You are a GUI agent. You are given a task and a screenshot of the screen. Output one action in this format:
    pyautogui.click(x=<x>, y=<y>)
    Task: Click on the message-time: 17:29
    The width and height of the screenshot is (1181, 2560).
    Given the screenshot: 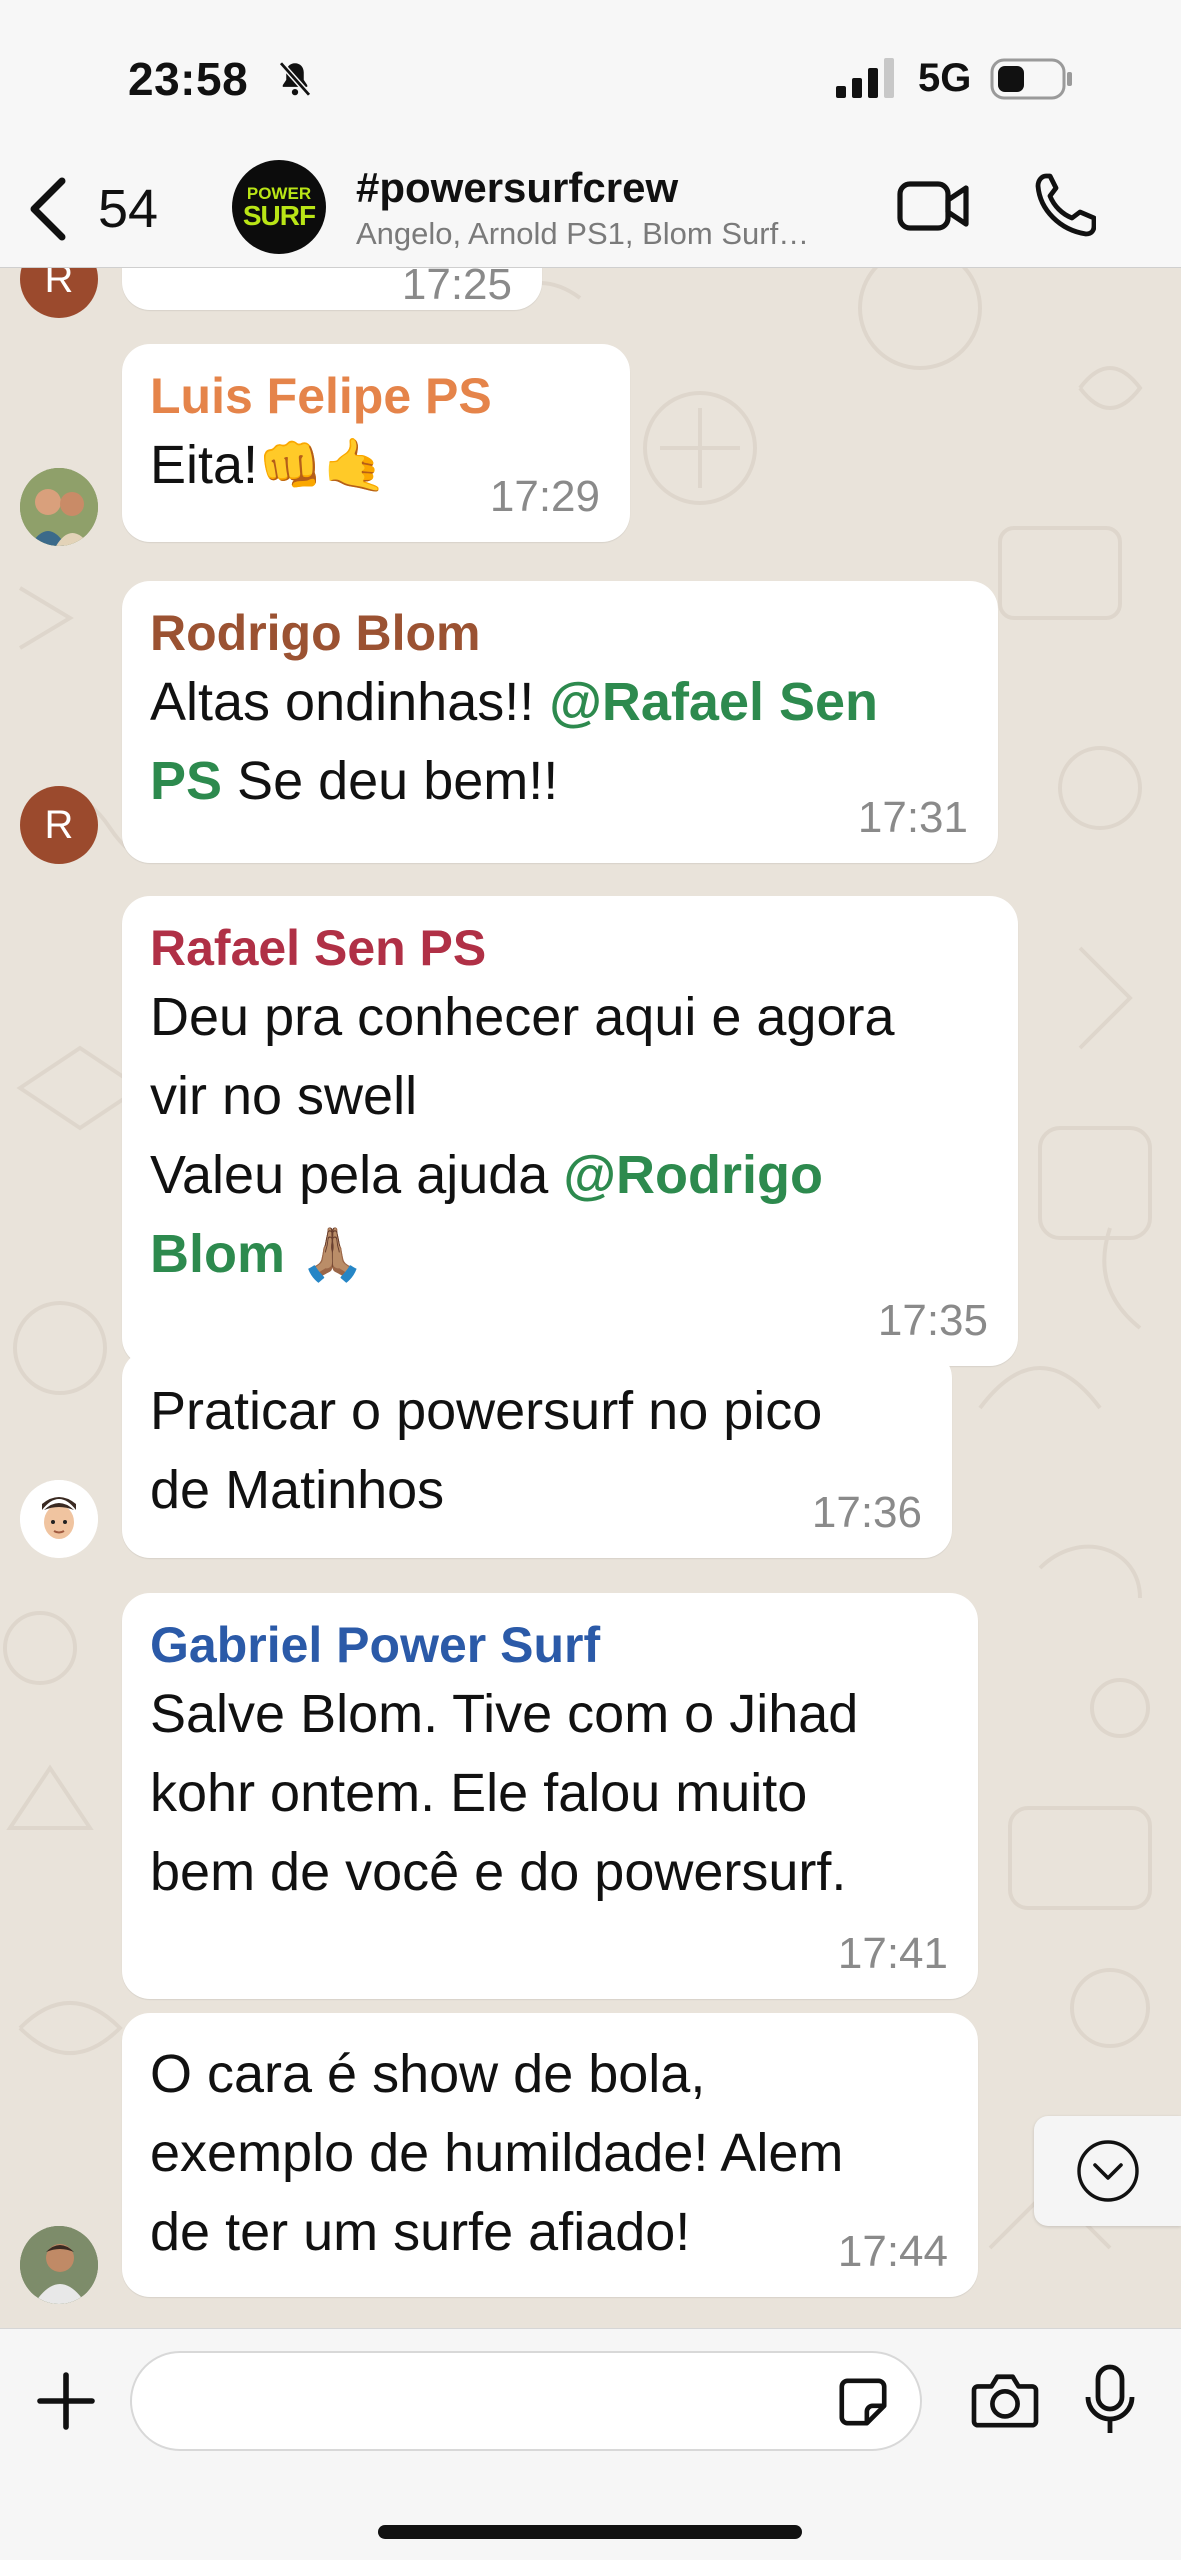 What is the action you would take?
    pyautogui.click(x=544, y=496)
    